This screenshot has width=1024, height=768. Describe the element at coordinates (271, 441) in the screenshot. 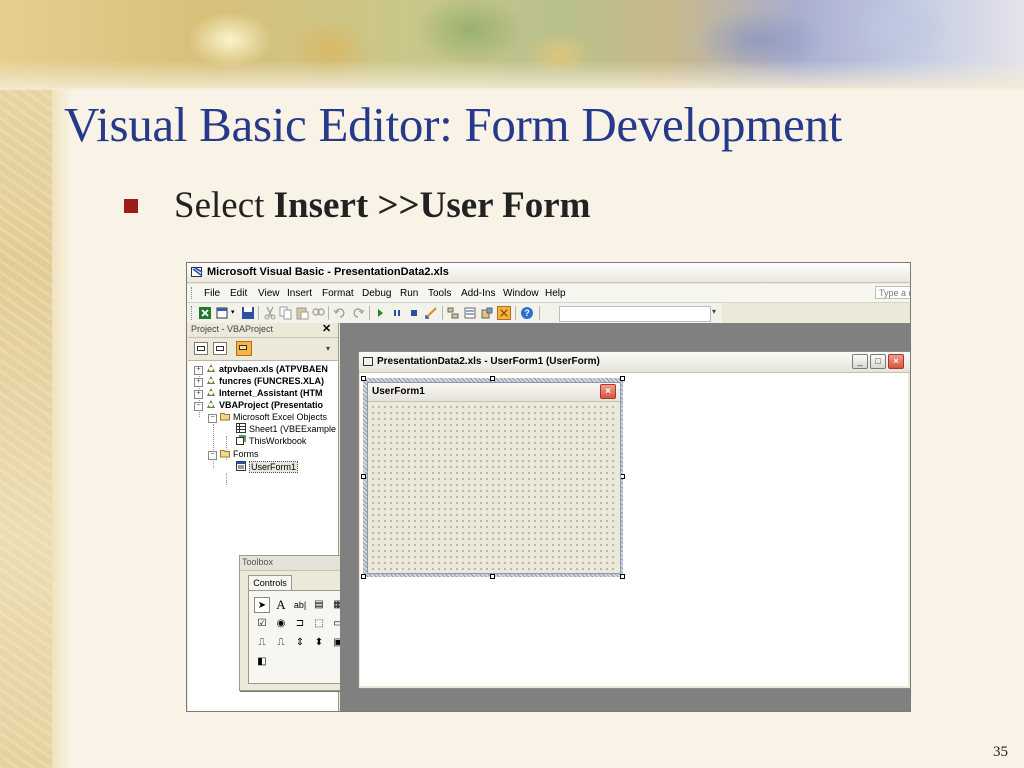

I see `tree-item-thisworkbook: ThisWorkbook` at that location.